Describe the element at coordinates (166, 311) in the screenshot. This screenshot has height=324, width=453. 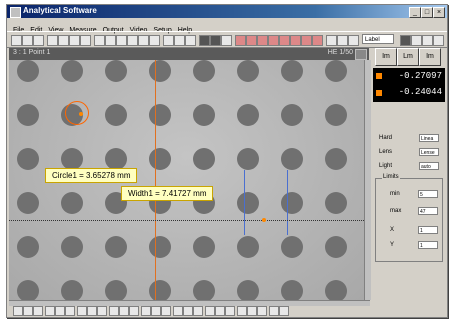
I see `bottom-tool-15-button` at that location.